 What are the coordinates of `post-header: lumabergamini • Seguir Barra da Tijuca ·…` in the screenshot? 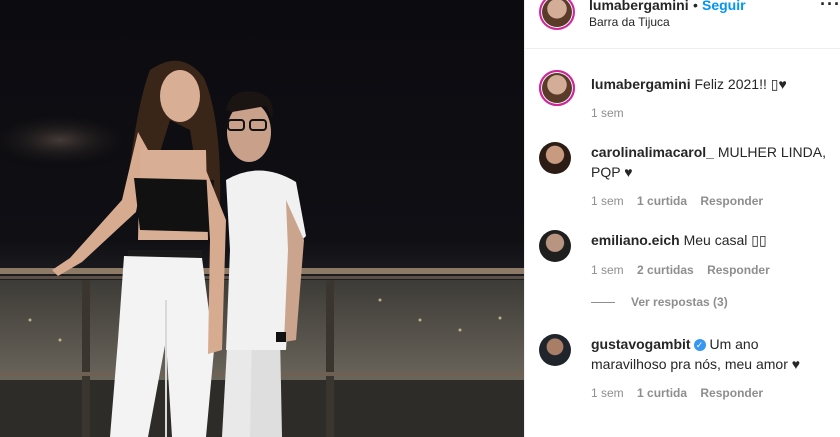 It's located at (682, 24).